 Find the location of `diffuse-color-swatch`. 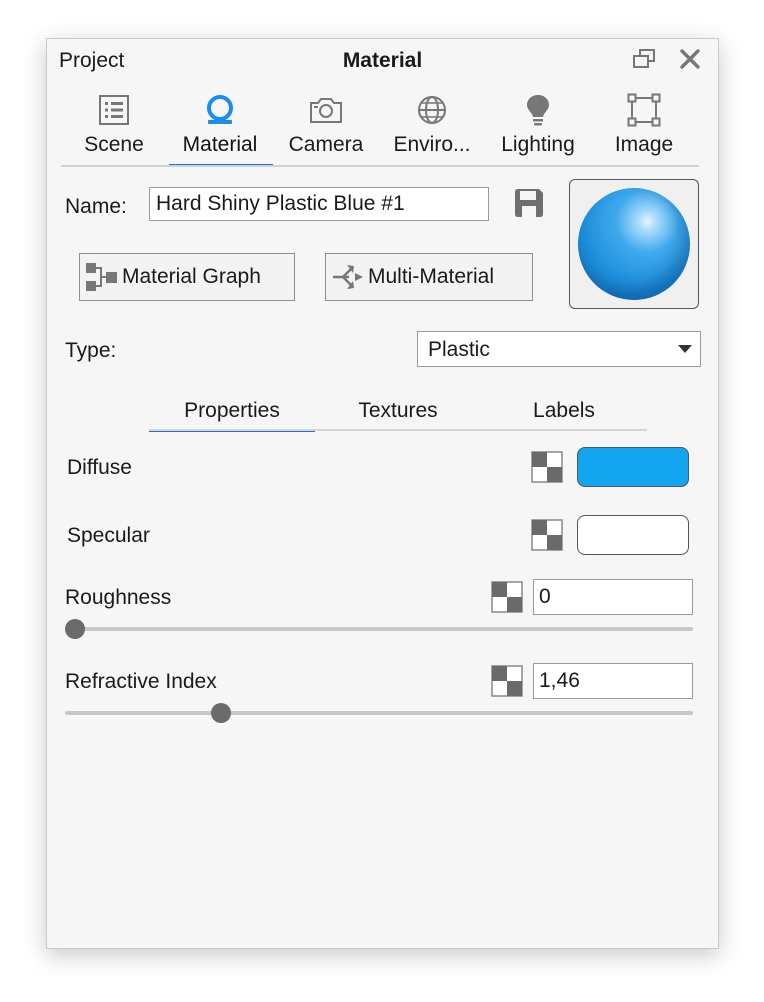

diffuse-color-swatch is located at coordinates (633, 467).